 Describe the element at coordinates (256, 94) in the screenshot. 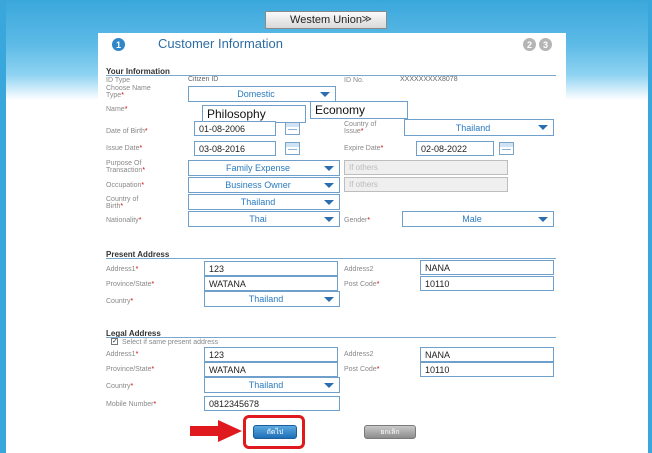

I see `name-type-select-value: Domestic` at that location.